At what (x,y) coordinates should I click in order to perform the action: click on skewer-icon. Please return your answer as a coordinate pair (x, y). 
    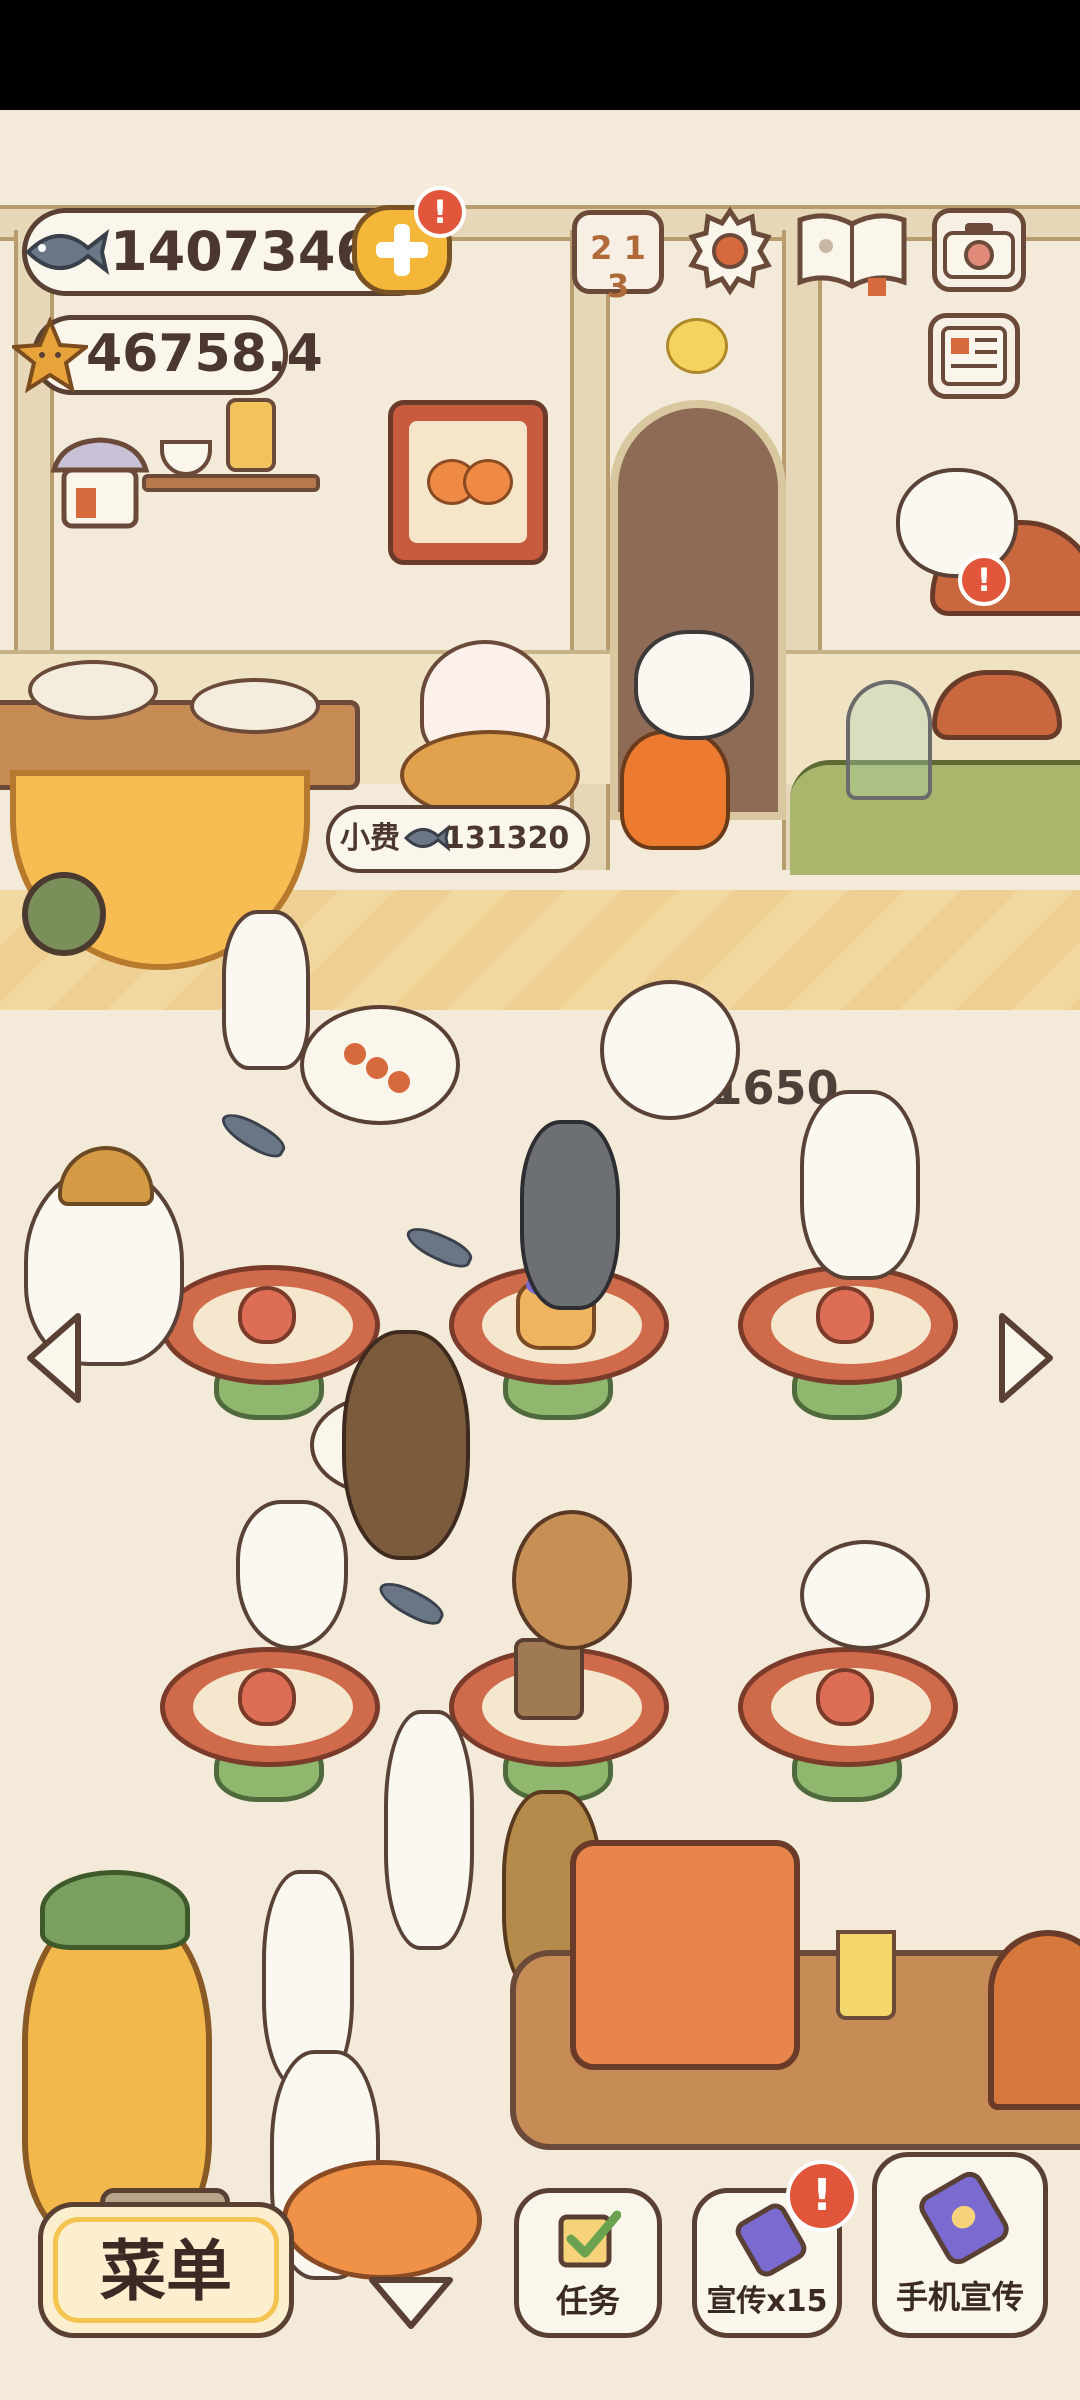
    Looking at the image, I should click on (355, 1054).